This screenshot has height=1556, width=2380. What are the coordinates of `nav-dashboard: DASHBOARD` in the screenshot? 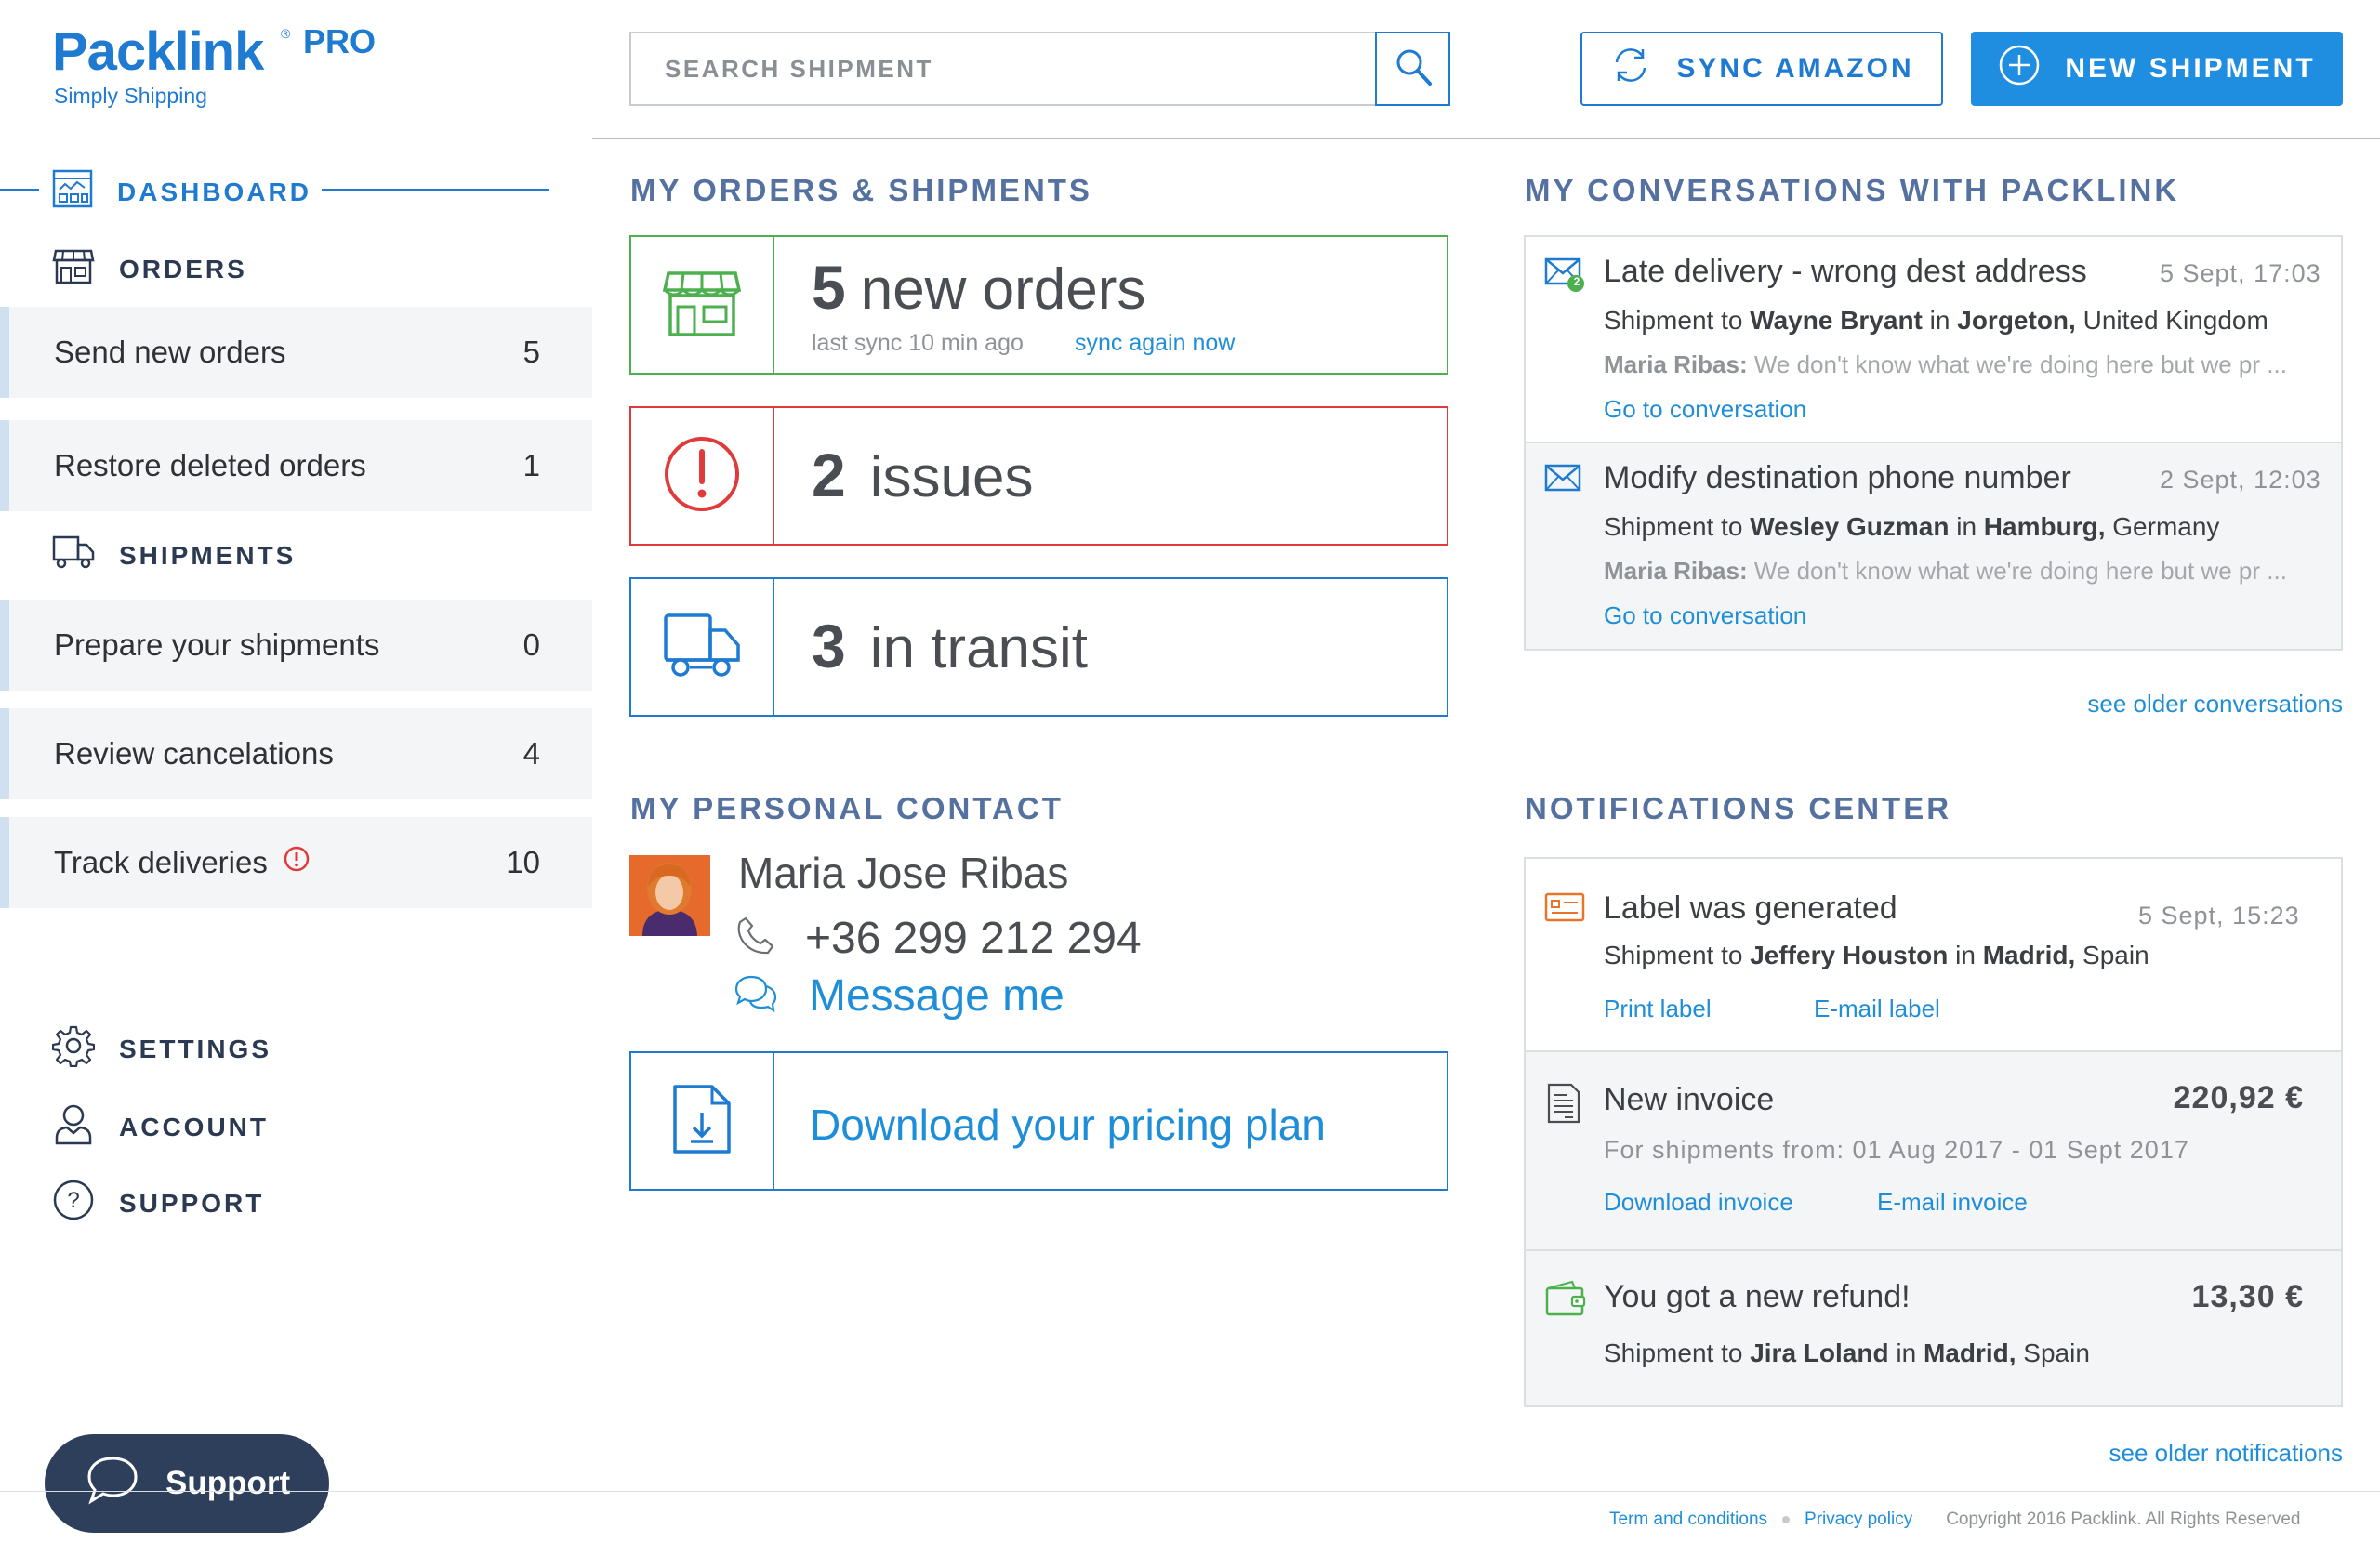 It's located at (181, 192).